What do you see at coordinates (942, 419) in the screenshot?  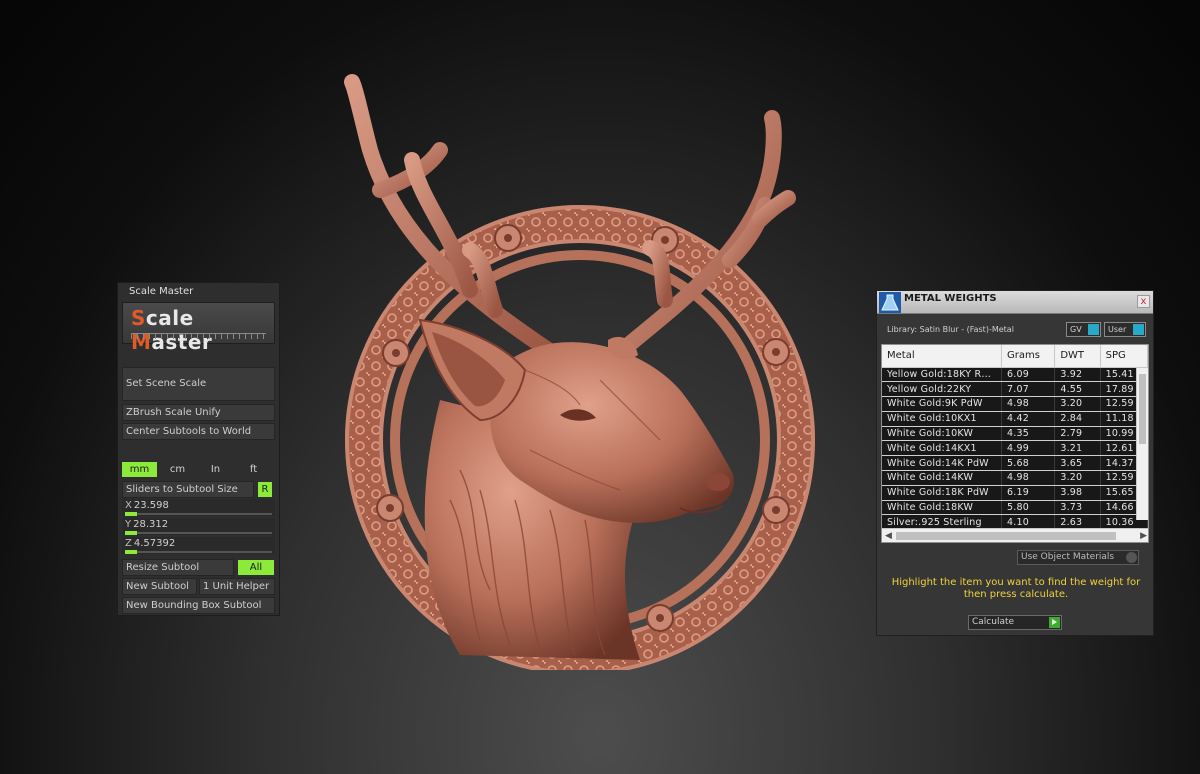 I see `table-cell: White Gold:10KX1` at bounding box center [942, 419].